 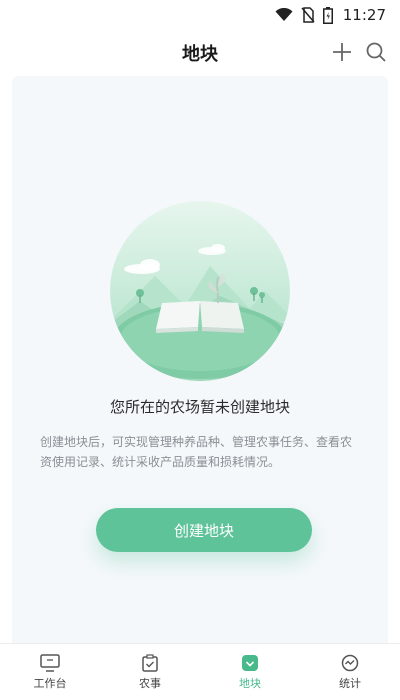 What do you see at coordinates (308, 15) in the screenshot?
I see `no-sim-icon` at bounding box center [308, 15].